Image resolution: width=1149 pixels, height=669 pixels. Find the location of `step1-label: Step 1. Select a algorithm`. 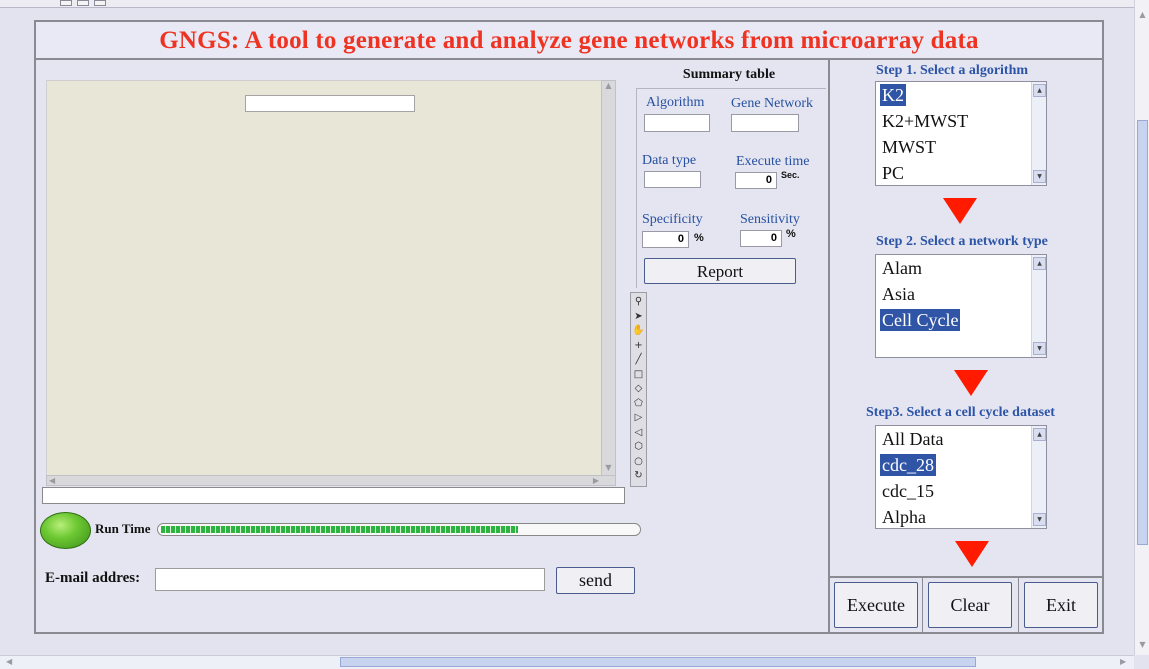

step1-label: Step 1. Select a algorithm is located at coordinates (952, 70).